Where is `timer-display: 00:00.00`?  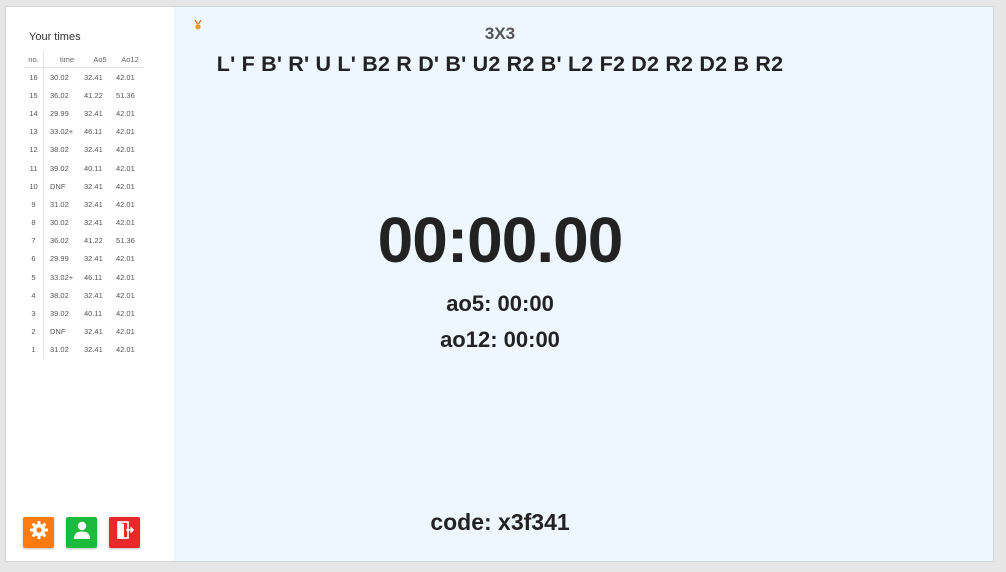 timer-display: 00:00.00 is located at coordinates (500, 240).